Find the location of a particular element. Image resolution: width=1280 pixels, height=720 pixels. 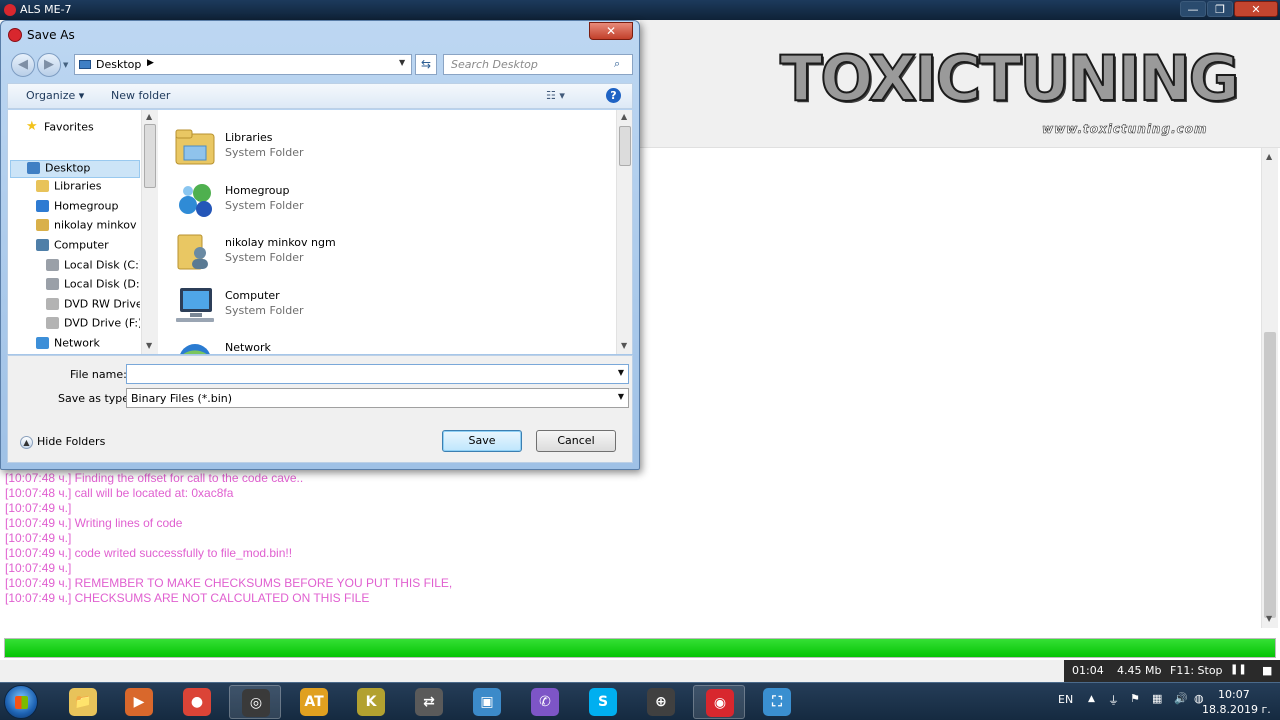

nav-scroll-thumb is located at coordinates (150, 156).